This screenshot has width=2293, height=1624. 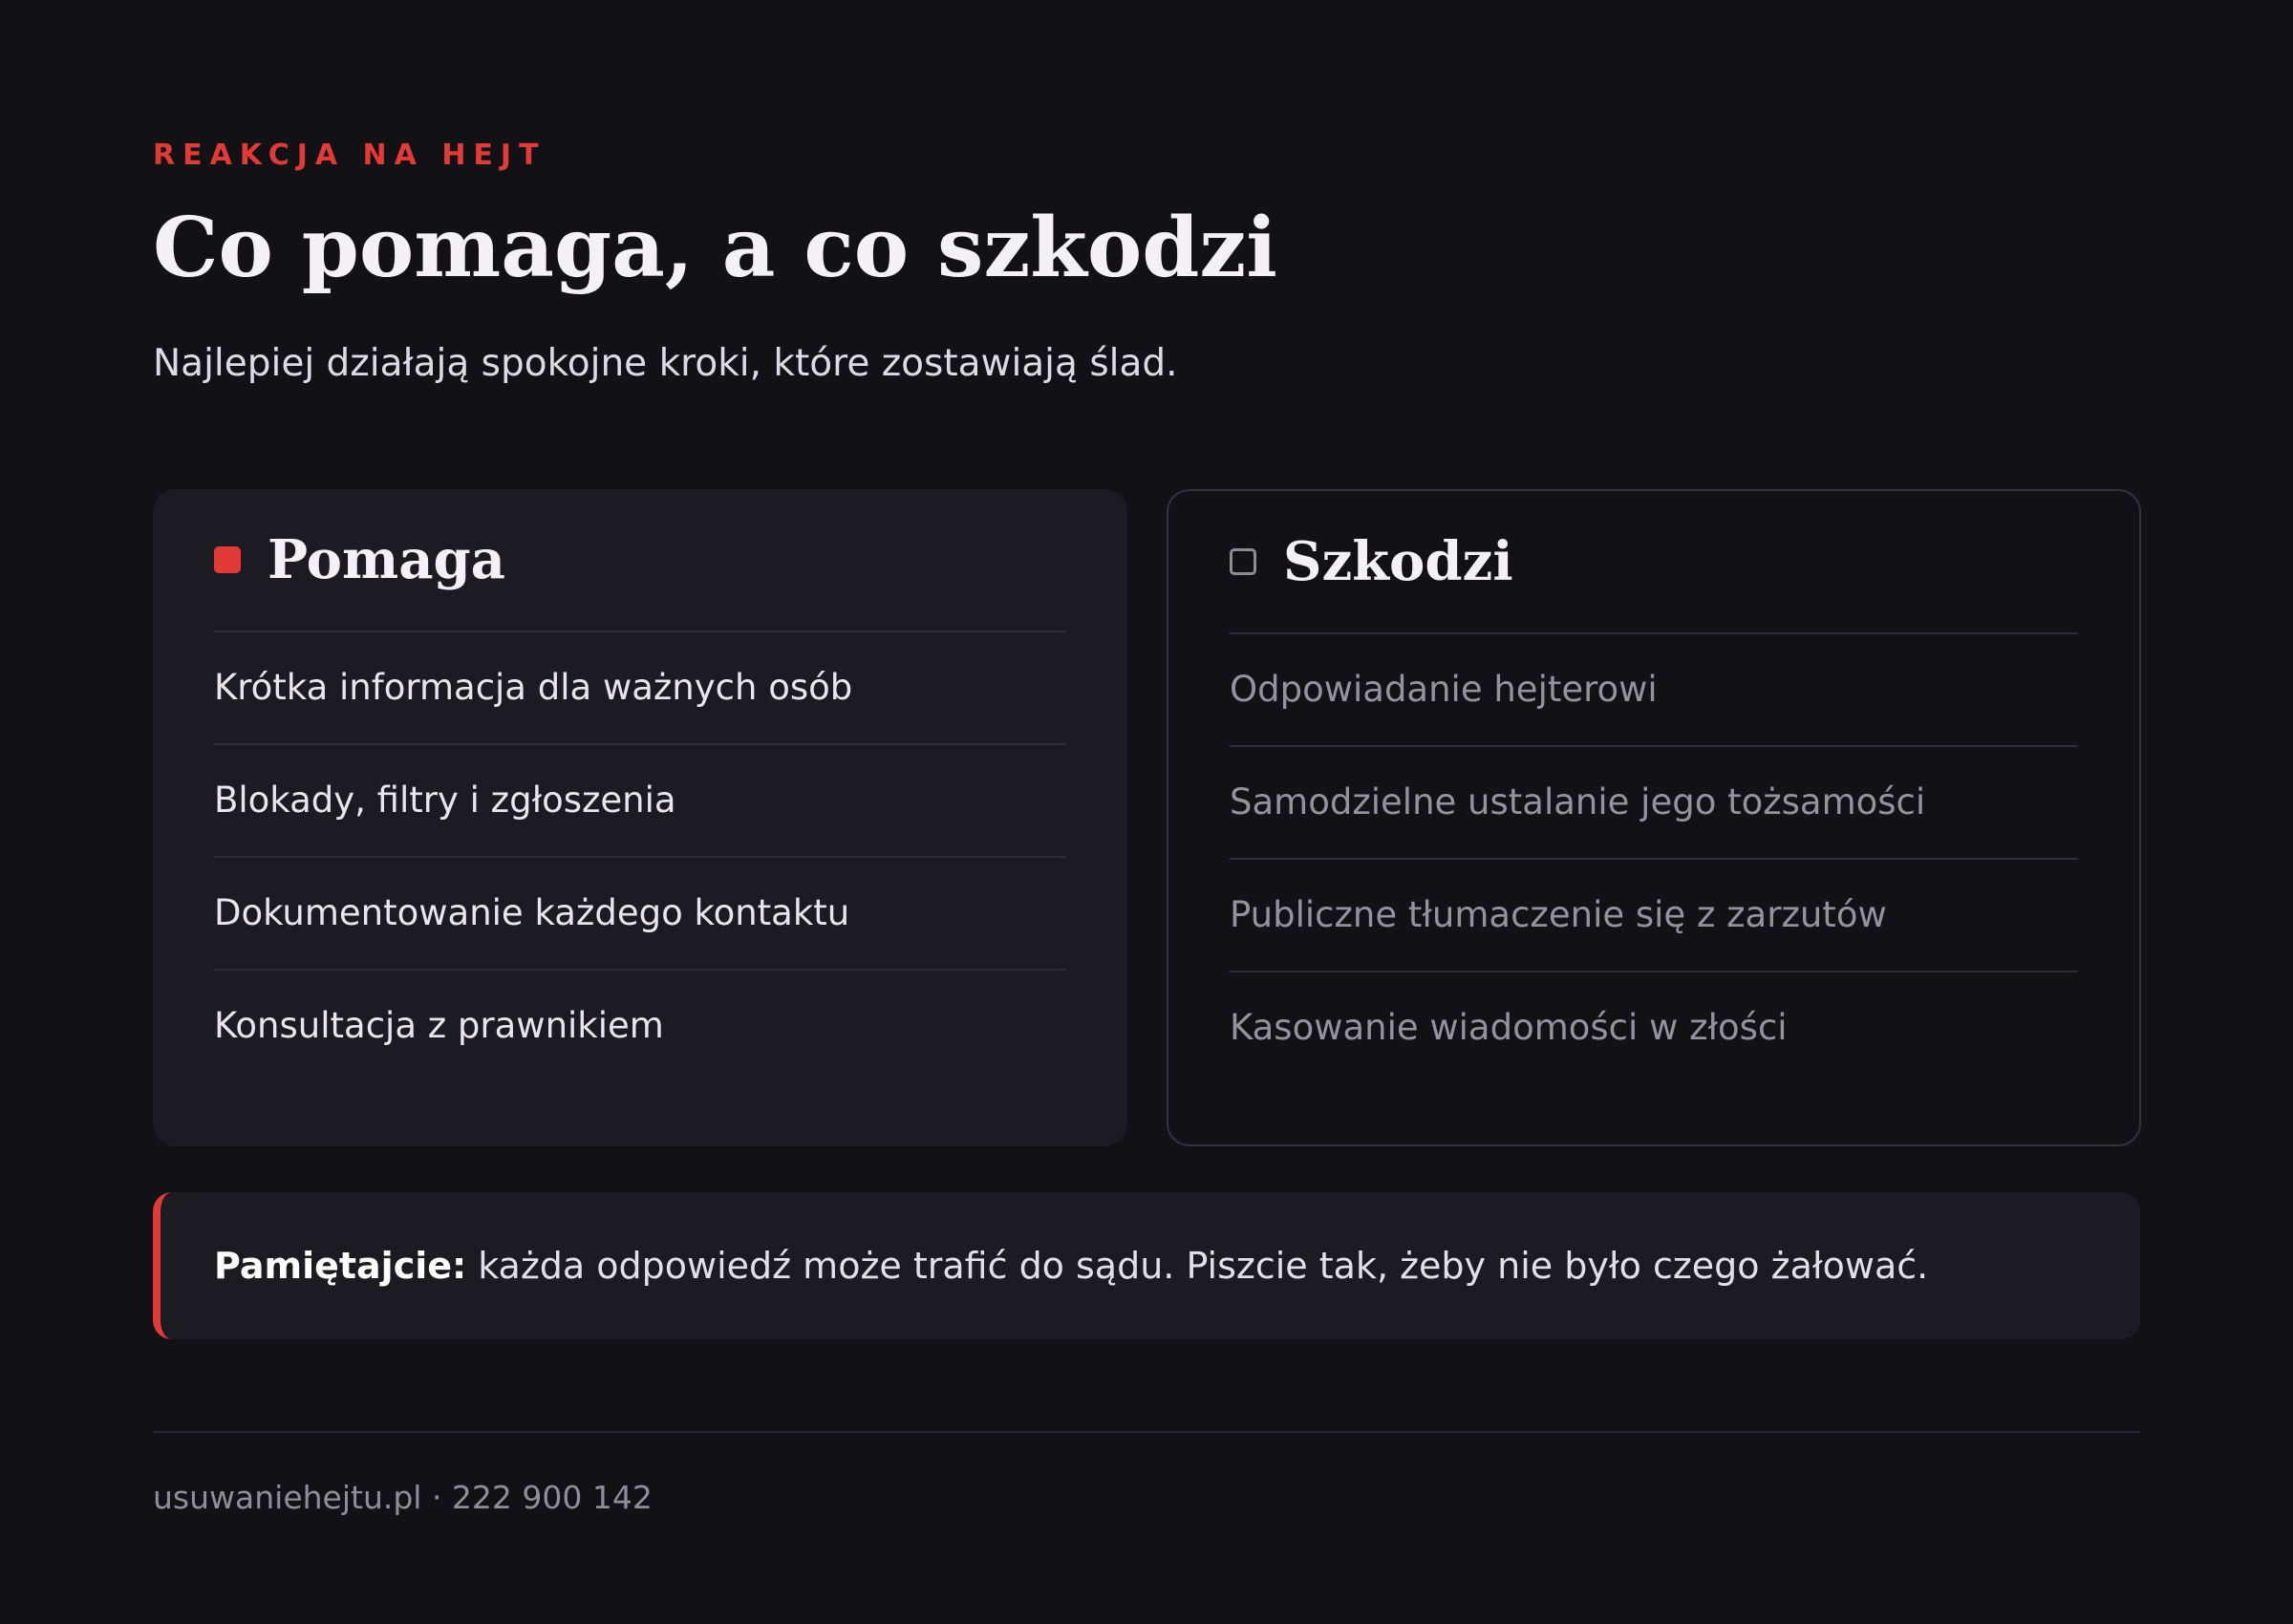 What do you see at coordinates (1398, 562) in the screenshot?
I see `harm-card-title: Szkodzi` at bounding box center [1398, 562].